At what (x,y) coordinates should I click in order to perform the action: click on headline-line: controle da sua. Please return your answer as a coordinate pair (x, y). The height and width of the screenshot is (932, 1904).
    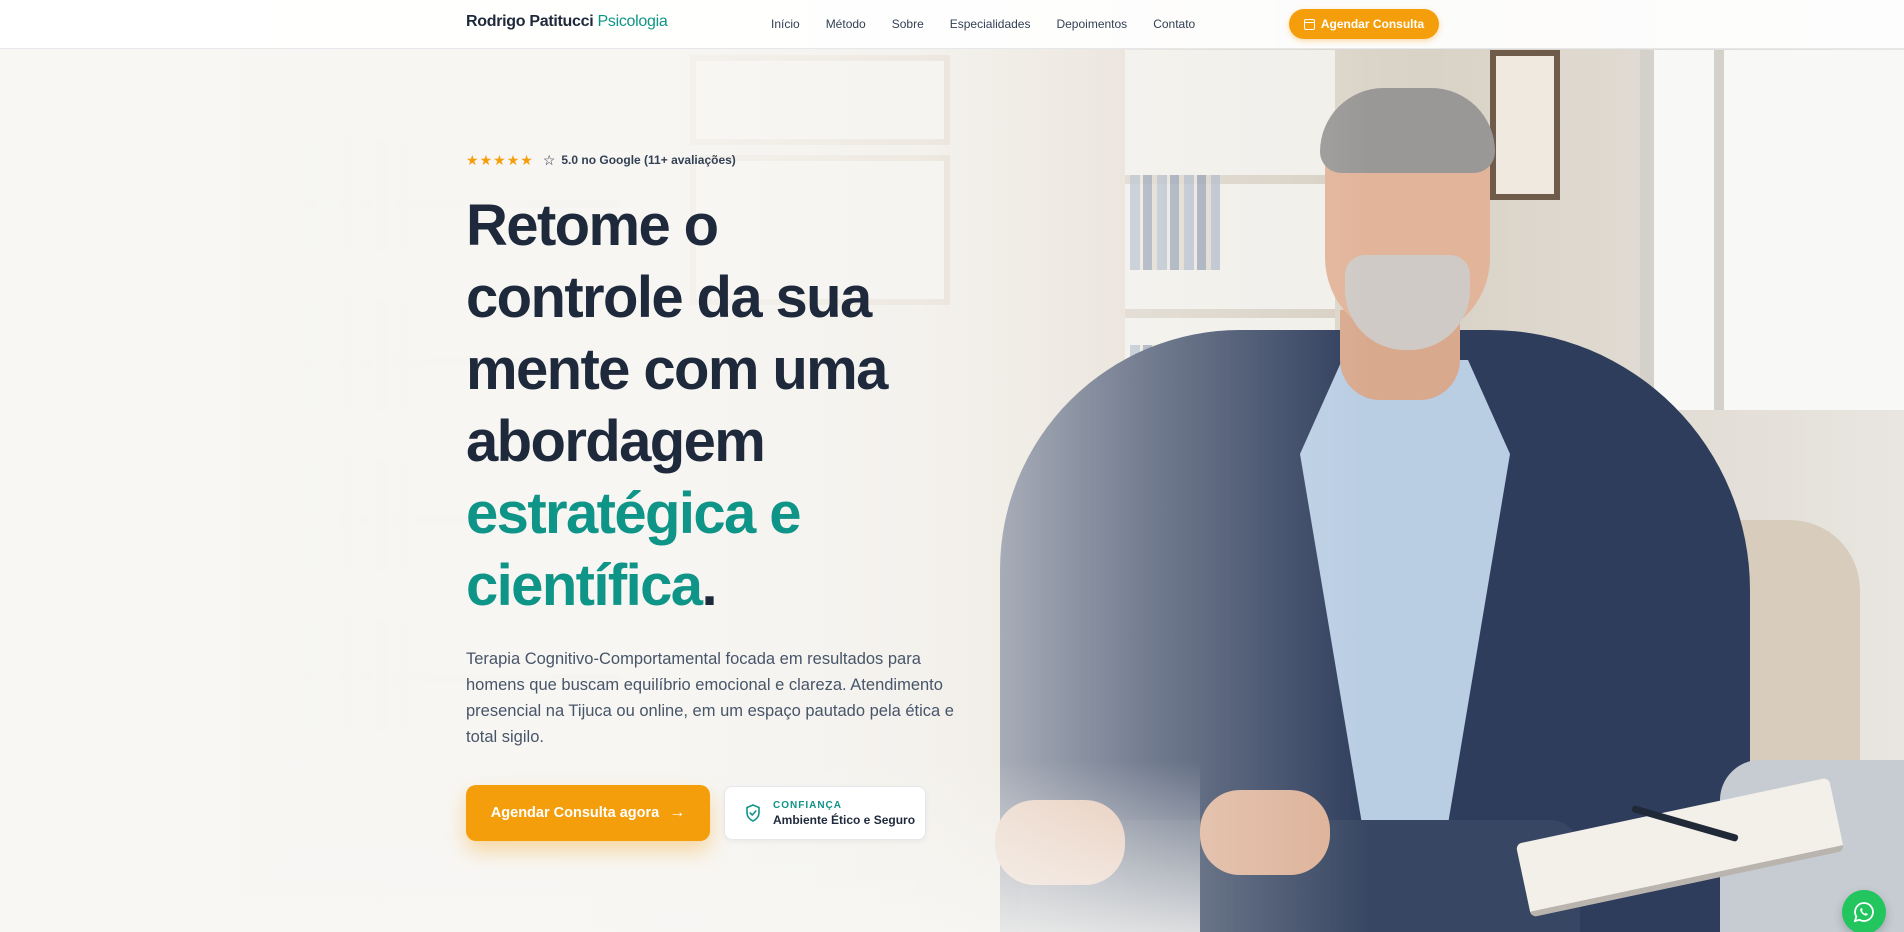
    Looking at the image, I should click on (669, 297).